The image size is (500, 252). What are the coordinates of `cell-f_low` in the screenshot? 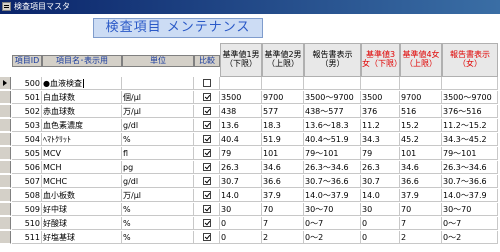 It's located at (380, 83).